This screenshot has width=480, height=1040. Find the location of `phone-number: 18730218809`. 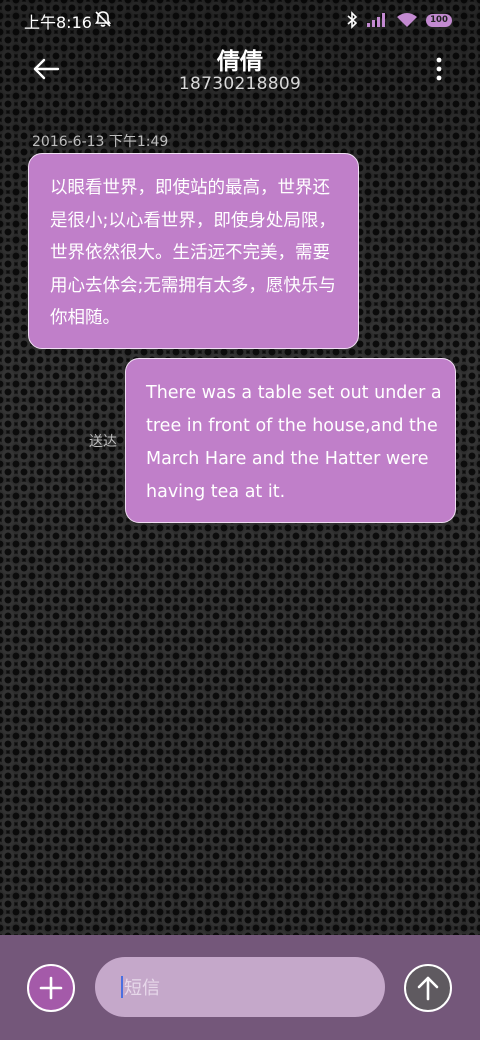

phone-number: 18730218809 is located at coordinates (240, 84).